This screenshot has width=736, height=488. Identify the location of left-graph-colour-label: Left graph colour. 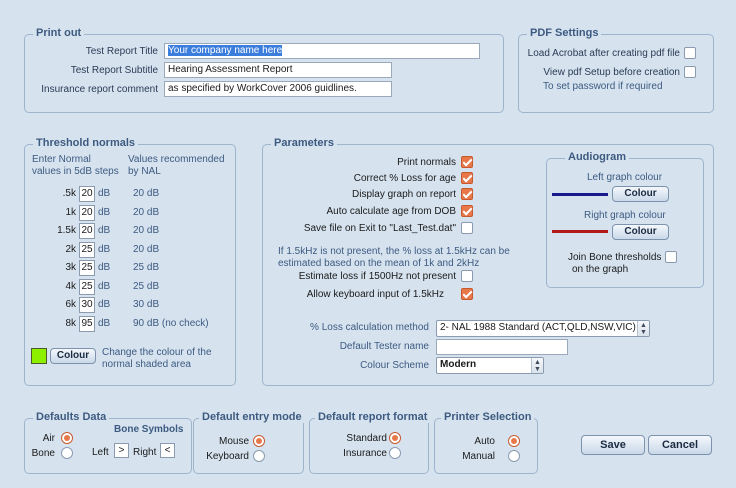
(625, 177).